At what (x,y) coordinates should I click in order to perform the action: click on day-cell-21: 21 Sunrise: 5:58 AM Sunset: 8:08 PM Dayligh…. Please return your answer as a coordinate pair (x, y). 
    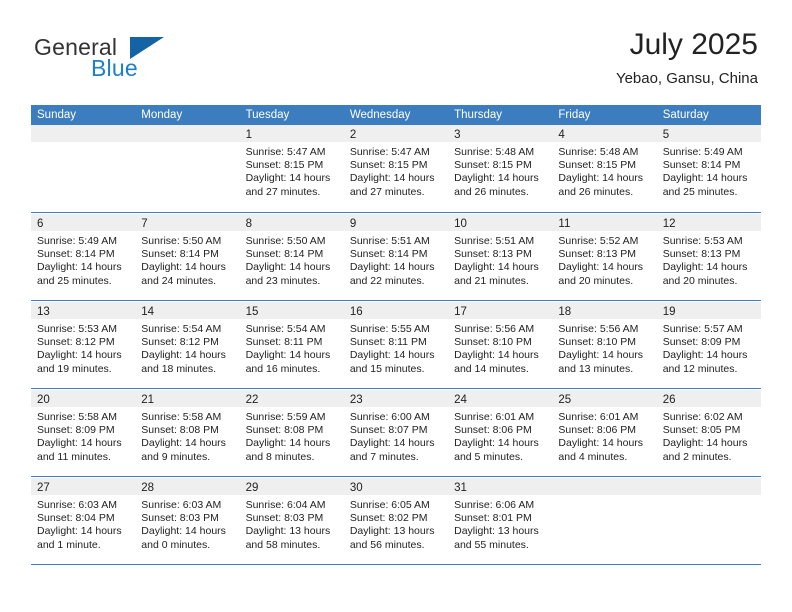
    Looking at the image, I should click on (187, 433).